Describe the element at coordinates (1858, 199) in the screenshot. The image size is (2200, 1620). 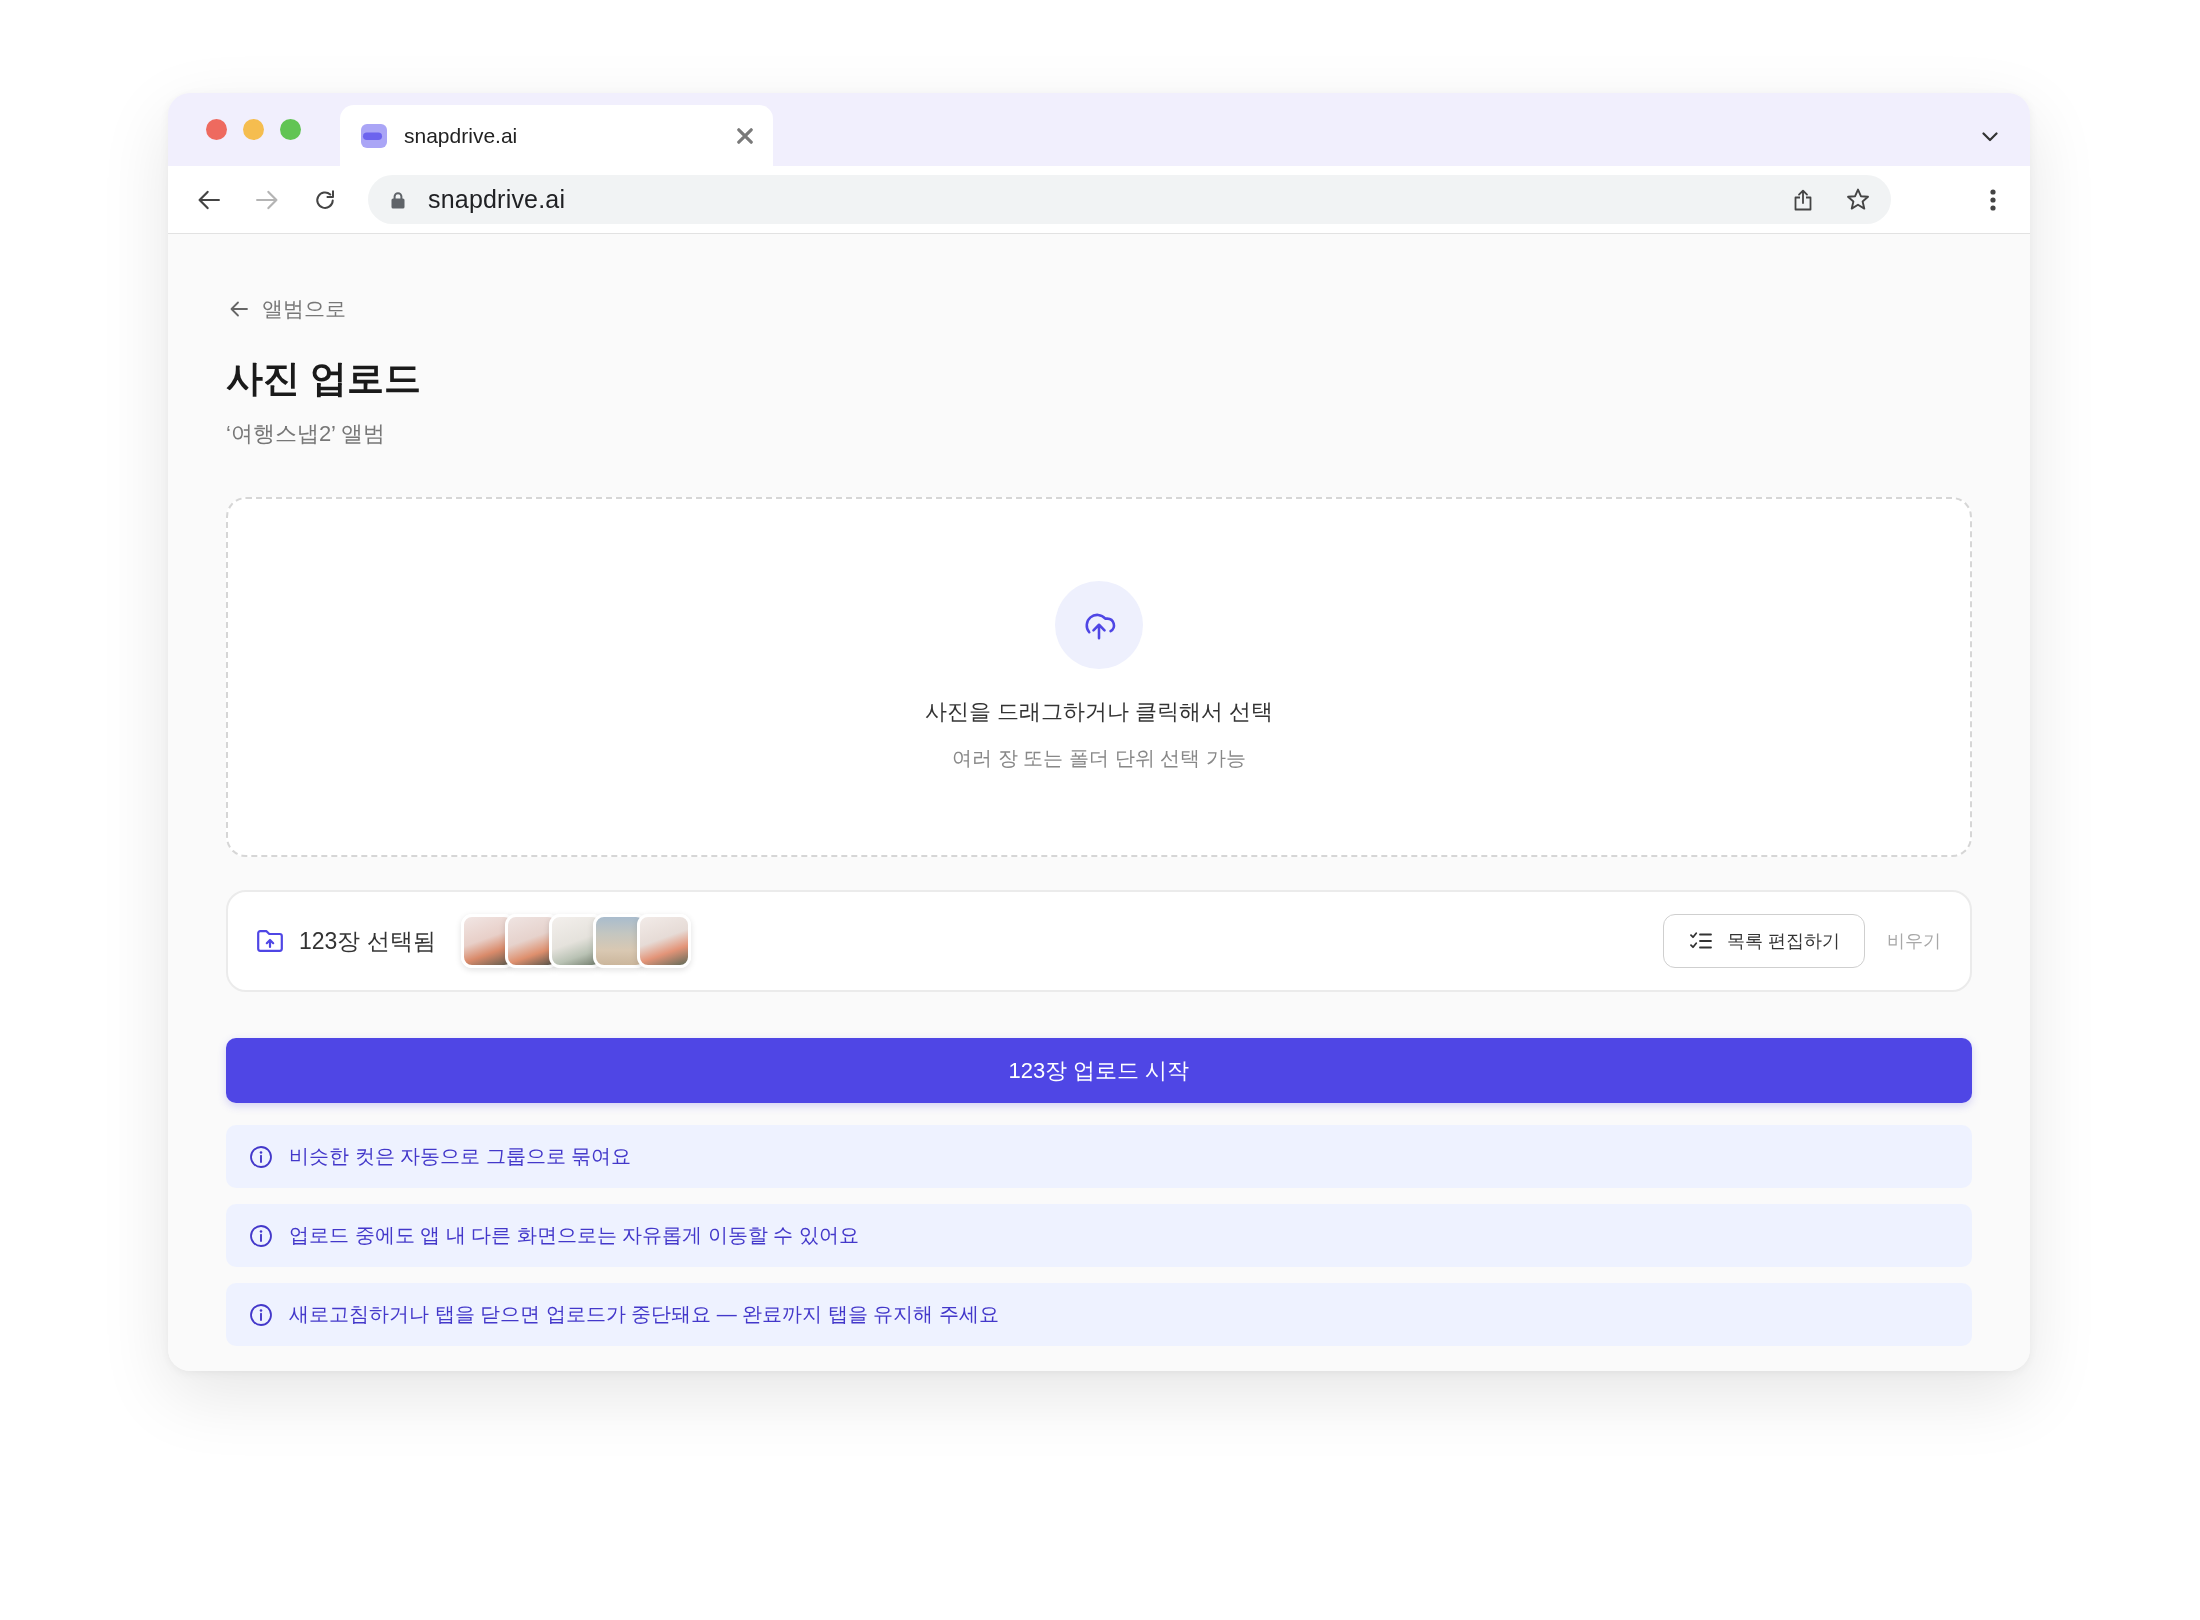
I see `star-icon` at that location.